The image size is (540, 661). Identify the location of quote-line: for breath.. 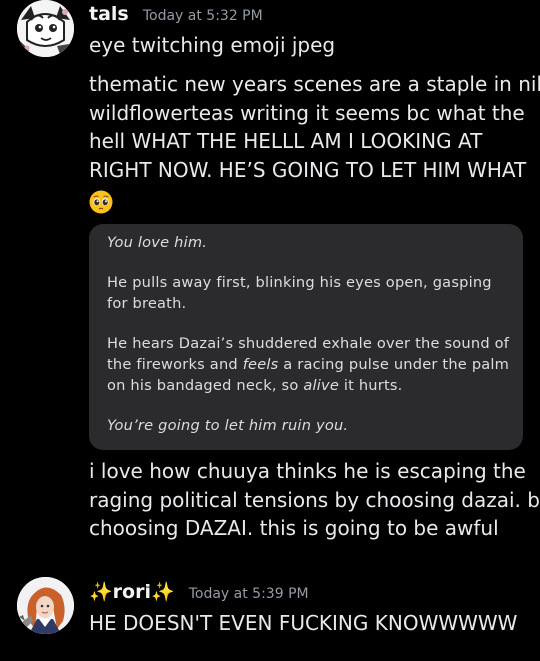
(147, 303).